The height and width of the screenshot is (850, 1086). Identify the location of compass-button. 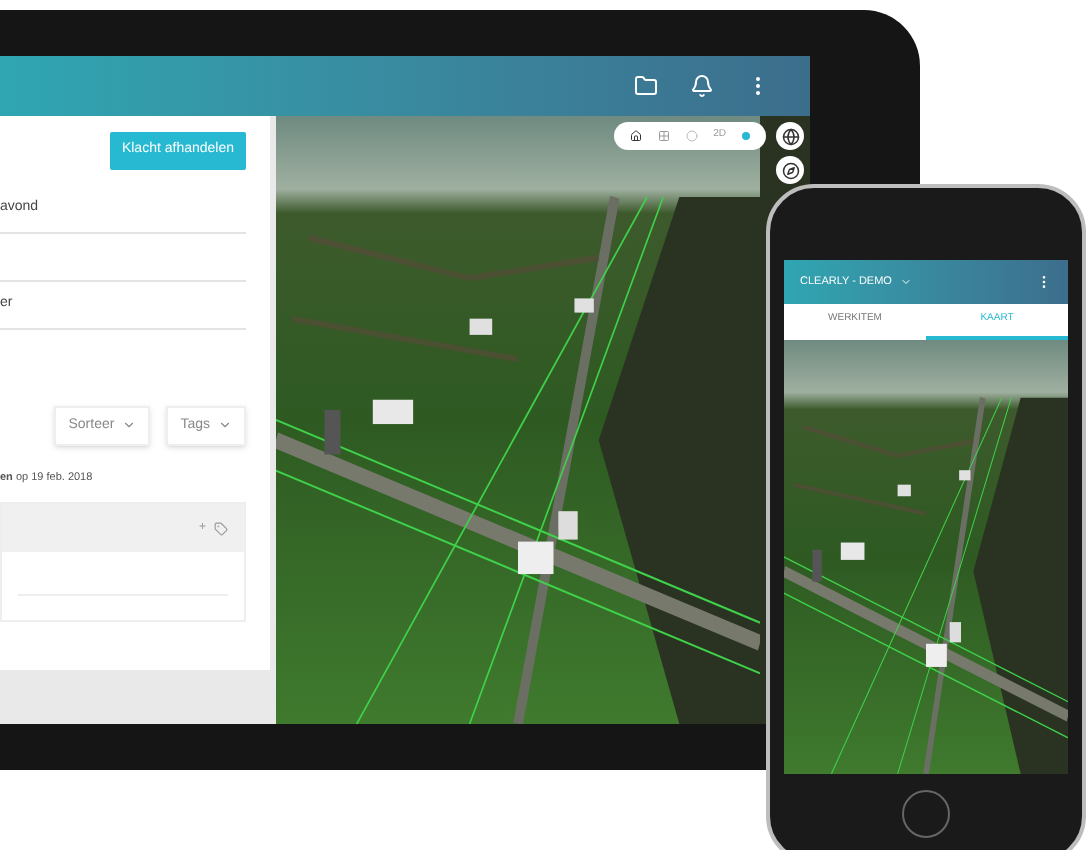
(790, 170).